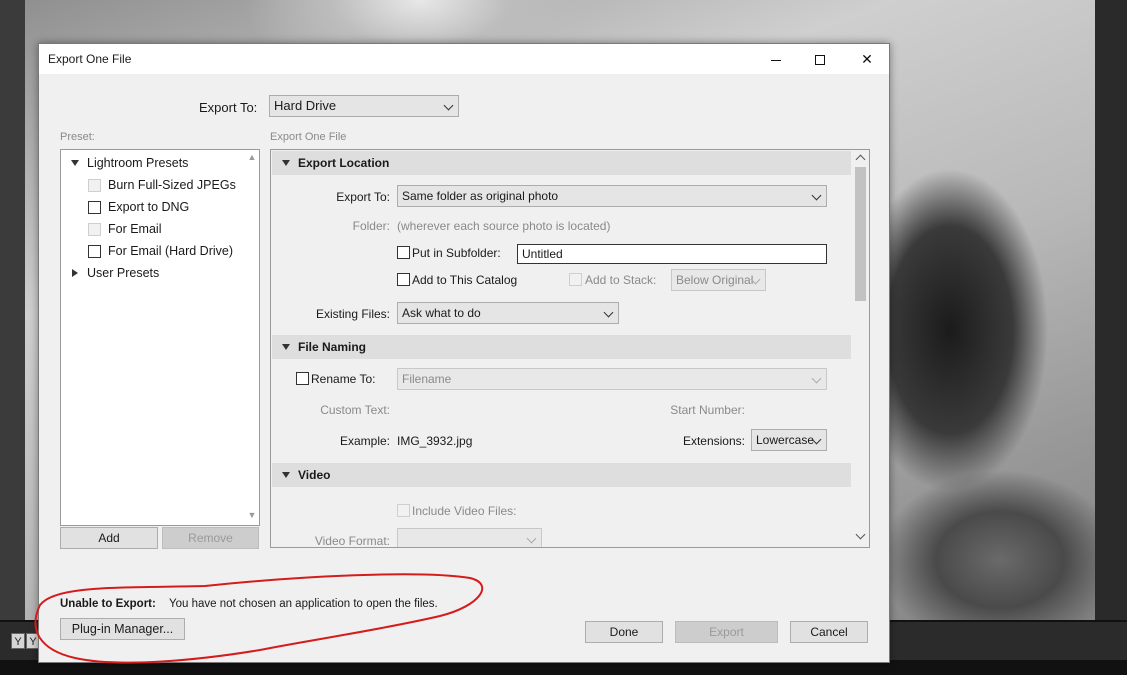 Image resolution: width=1127 pixels, height=675 pixels. Describe the element at coordinates (785, 440) in the screenshot. I see `extensions-value: Lowercase` at that location.